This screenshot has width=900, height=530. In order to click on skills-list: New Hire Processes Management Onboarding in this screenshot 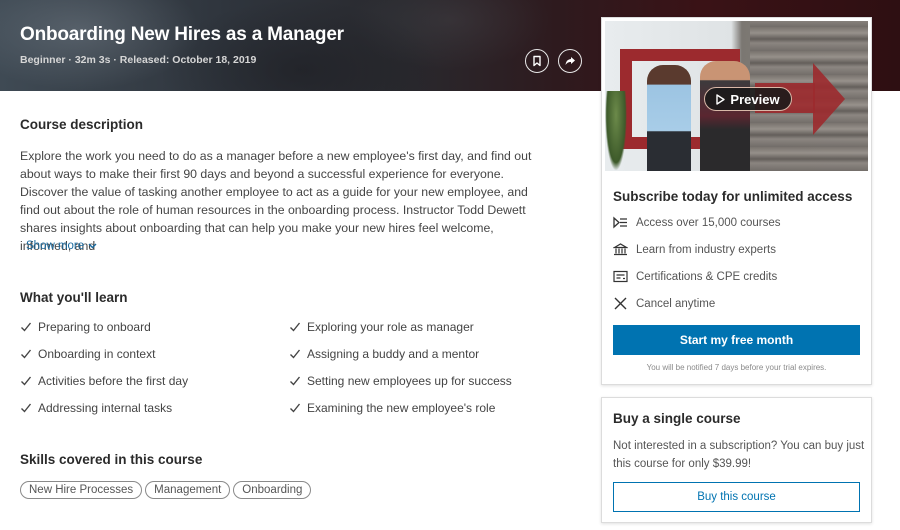, I will do `click(166, 490)`.